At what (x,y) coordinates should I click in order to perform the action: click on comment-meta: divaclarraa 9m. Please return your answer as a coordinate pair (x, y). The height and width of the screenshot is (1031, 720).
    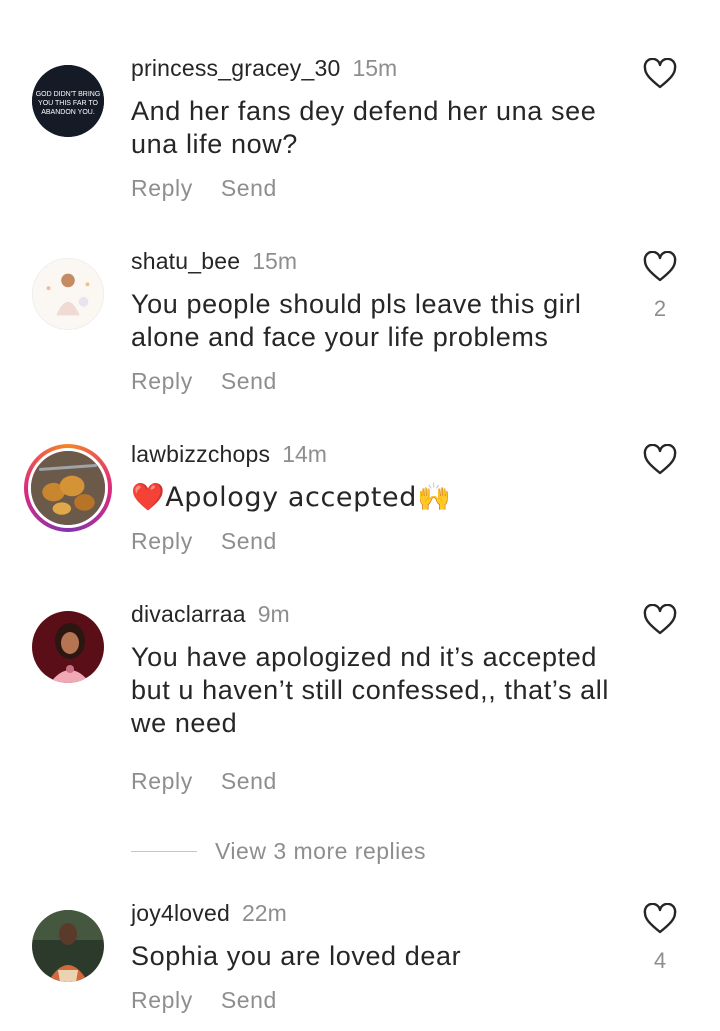
    Looking at the image, I should click on (210, 614).